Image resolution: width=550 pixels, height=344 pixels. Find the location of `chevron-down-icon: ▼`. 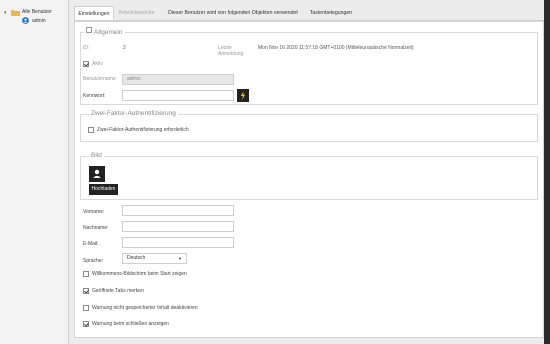

chevron-down-icon: ▼ is located at coordinates (180, 258).